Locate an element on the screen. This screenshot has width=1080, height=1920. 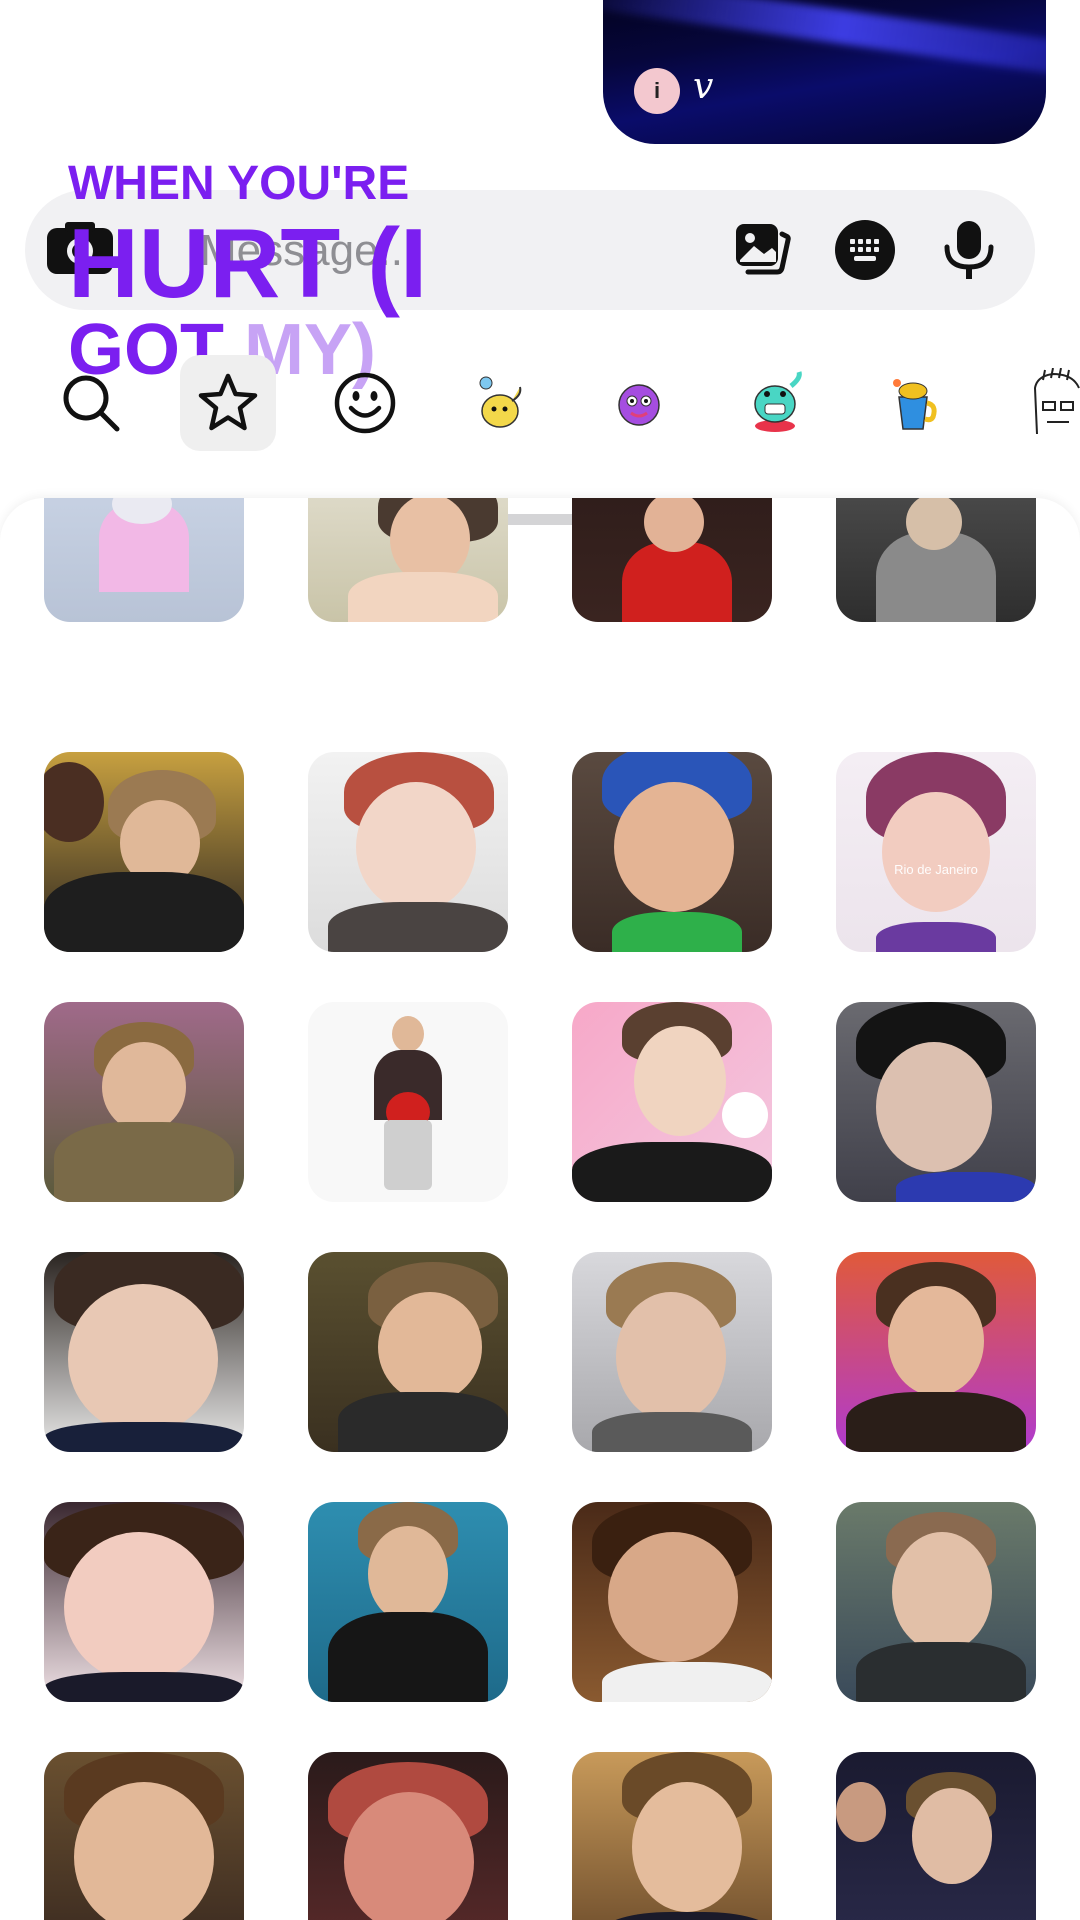
tab-emoji is located at coordinates (365, 403).